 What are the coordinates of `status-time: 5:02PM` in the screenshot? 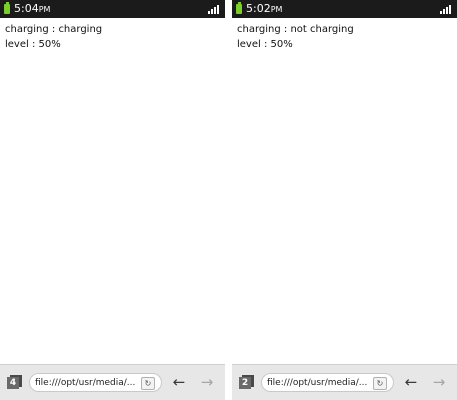 It's located at (264, 9).